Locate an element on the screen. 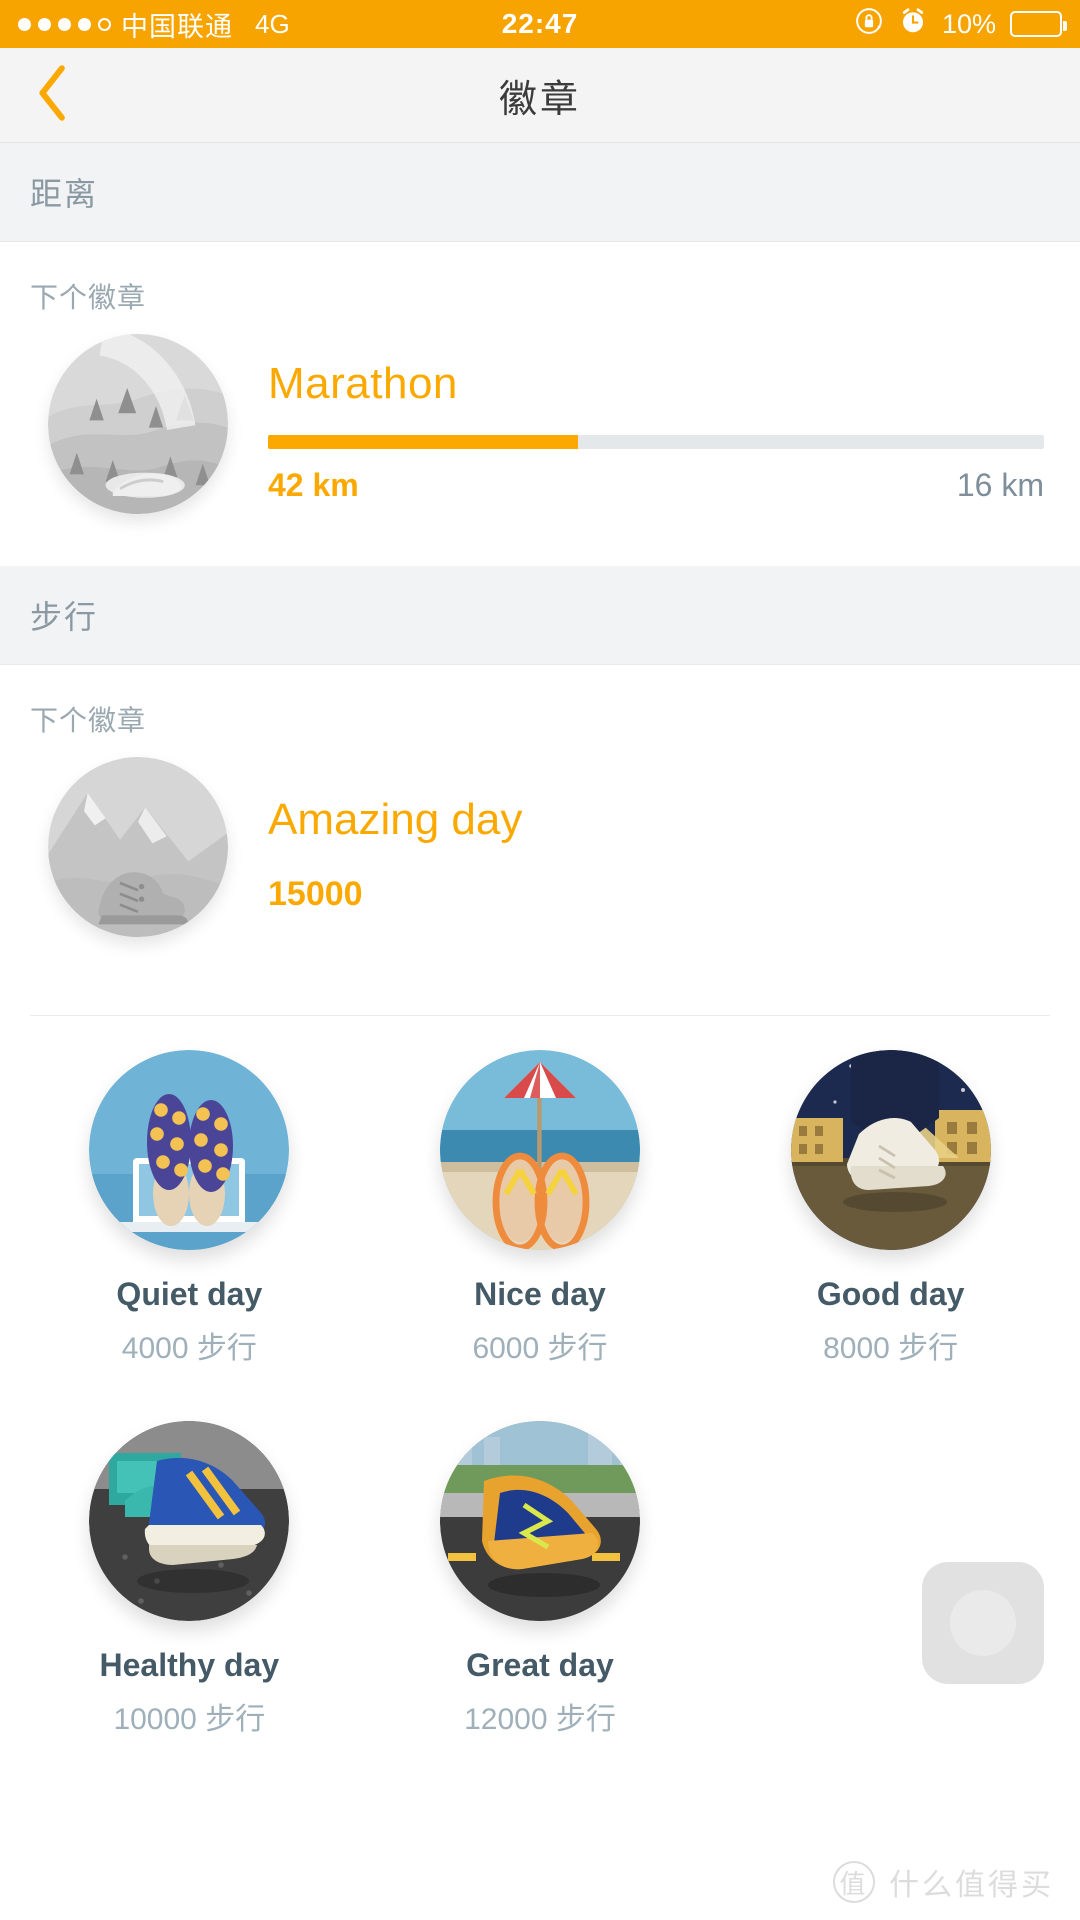  marathon-badge-artwork is located at coordinates (135, 431).